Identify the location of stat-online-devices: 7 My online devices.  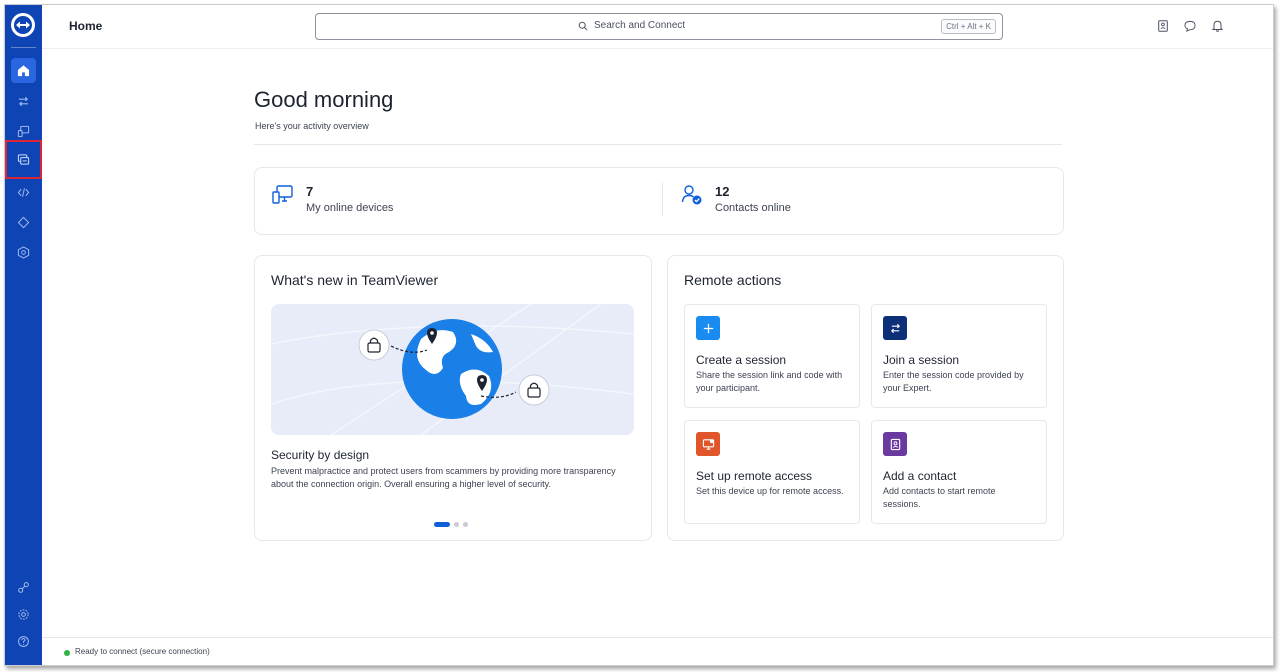
(332, 199).